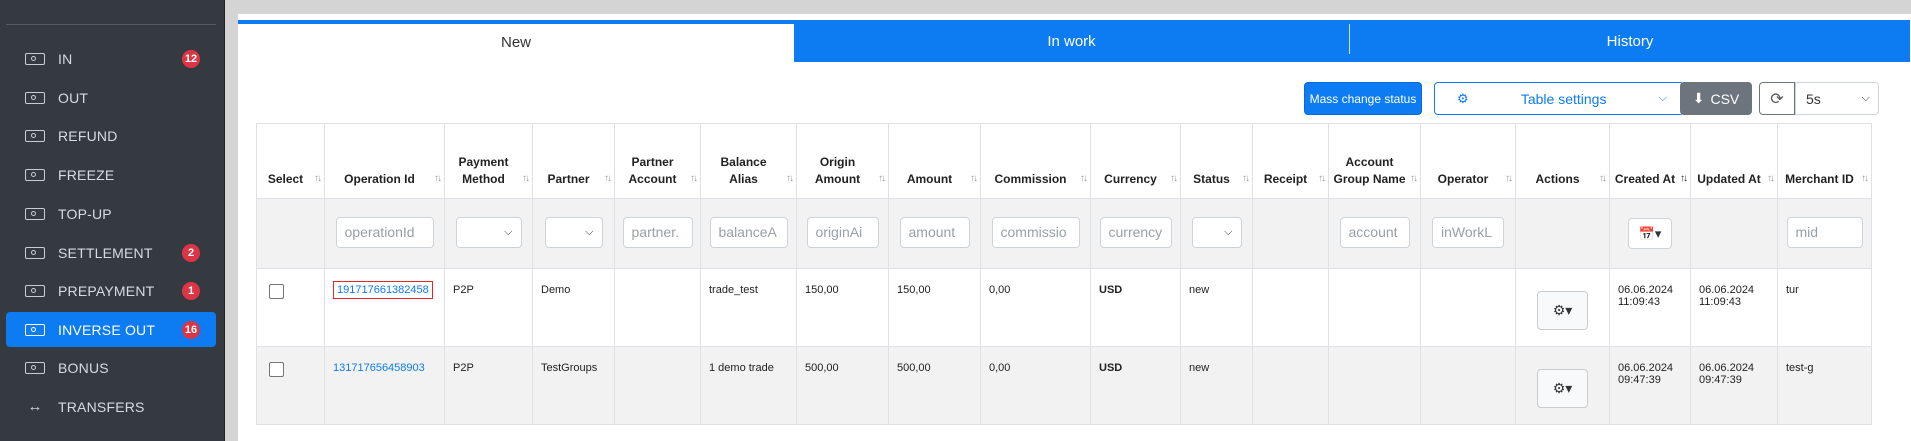 This screenshot has width=1911, height=441. I want to click on sidebar-item-transfers: ↔ TRANSFERS, so click(111, 406).